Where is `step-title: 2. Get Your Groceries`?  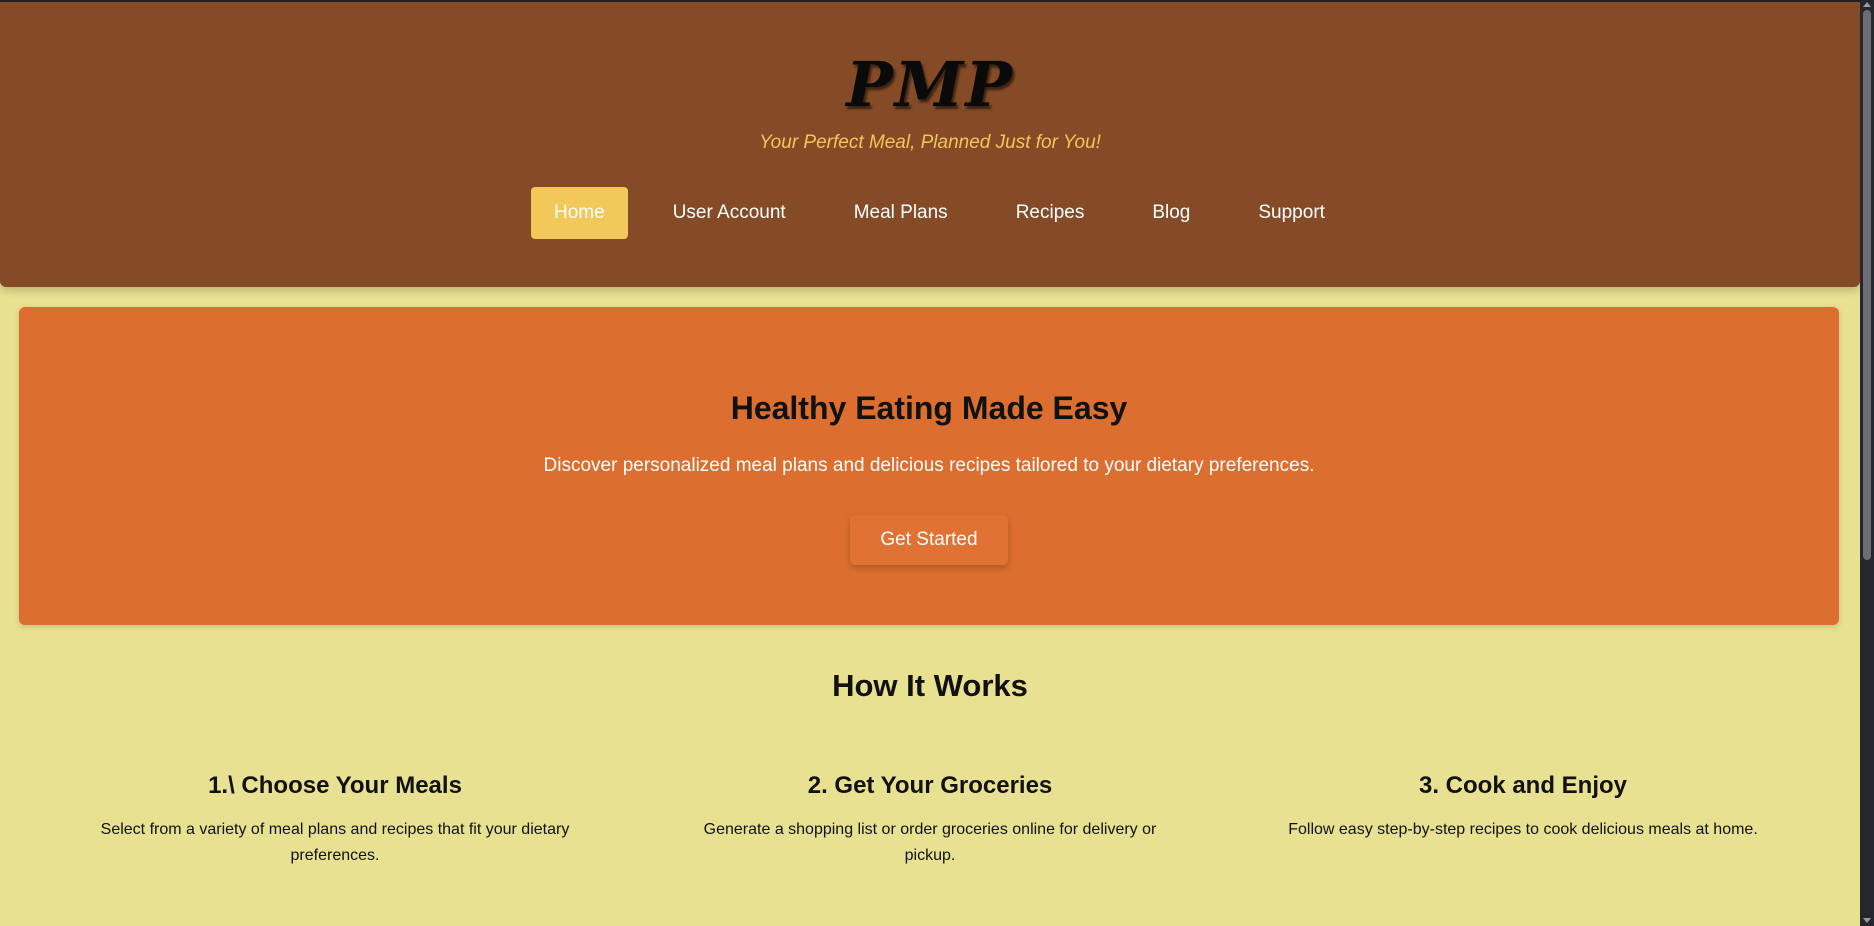
step-title: 2. Get Your Groceries is located at coordinates (930, 785).